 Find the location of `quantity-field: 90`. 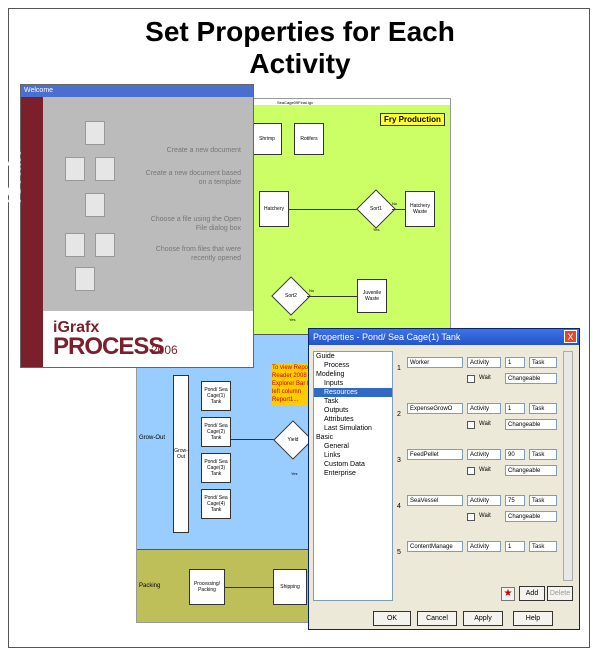

quantity-field: 90 is located at coordinates (515, 454).